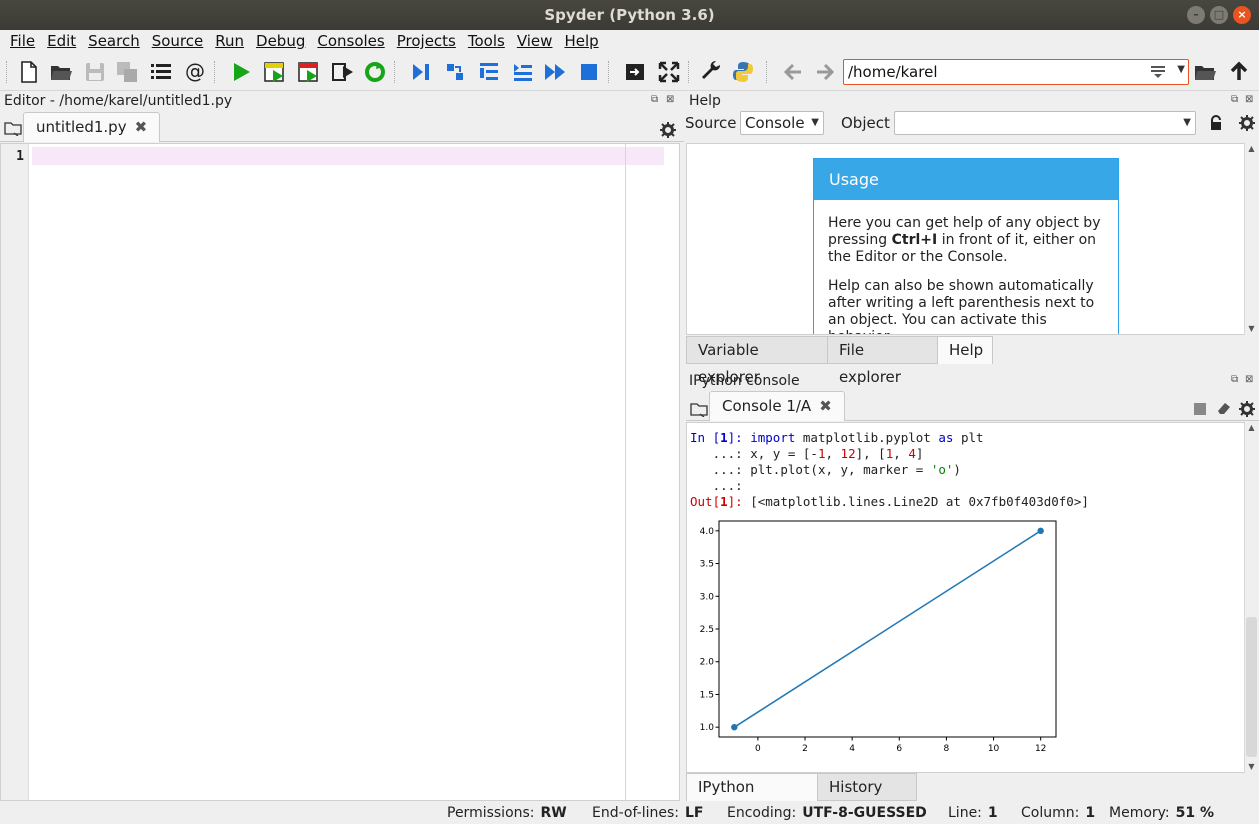 This screenshot has height=824, width=1259. Describe the element at coordinates (882, 361) in the screenshot. I see `tab-file-explorer: File explorer` at that location.